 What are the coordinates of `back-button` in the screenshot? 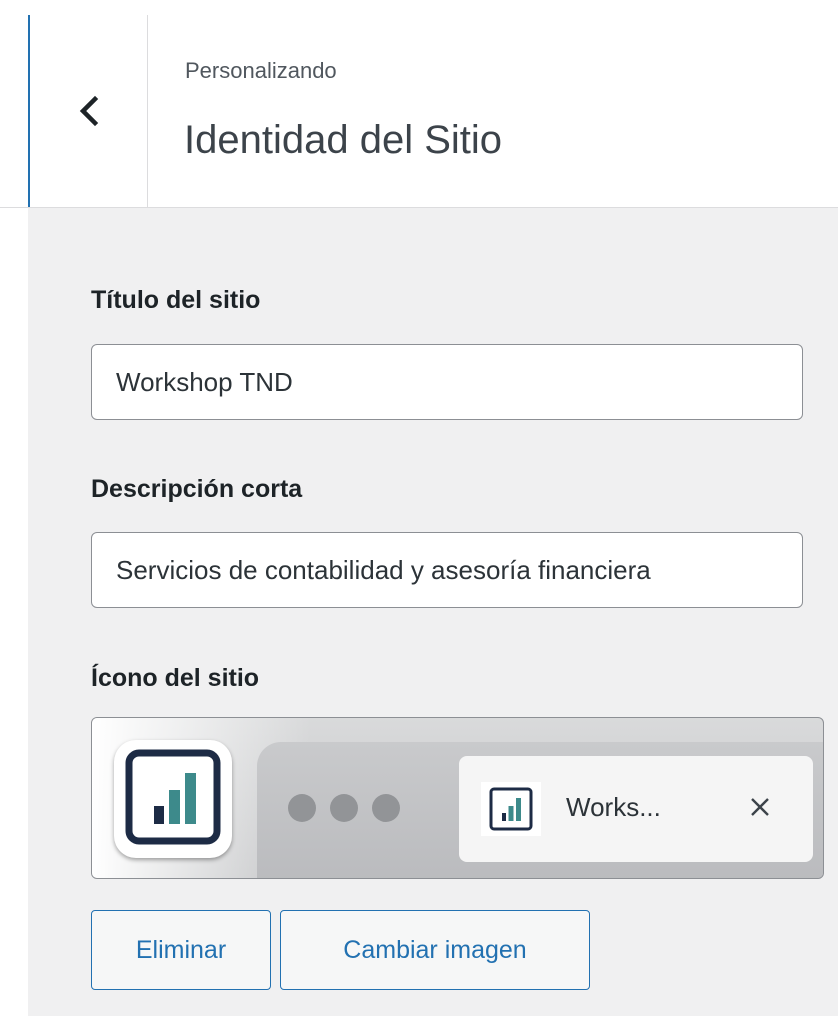 It's located at (89, 111).